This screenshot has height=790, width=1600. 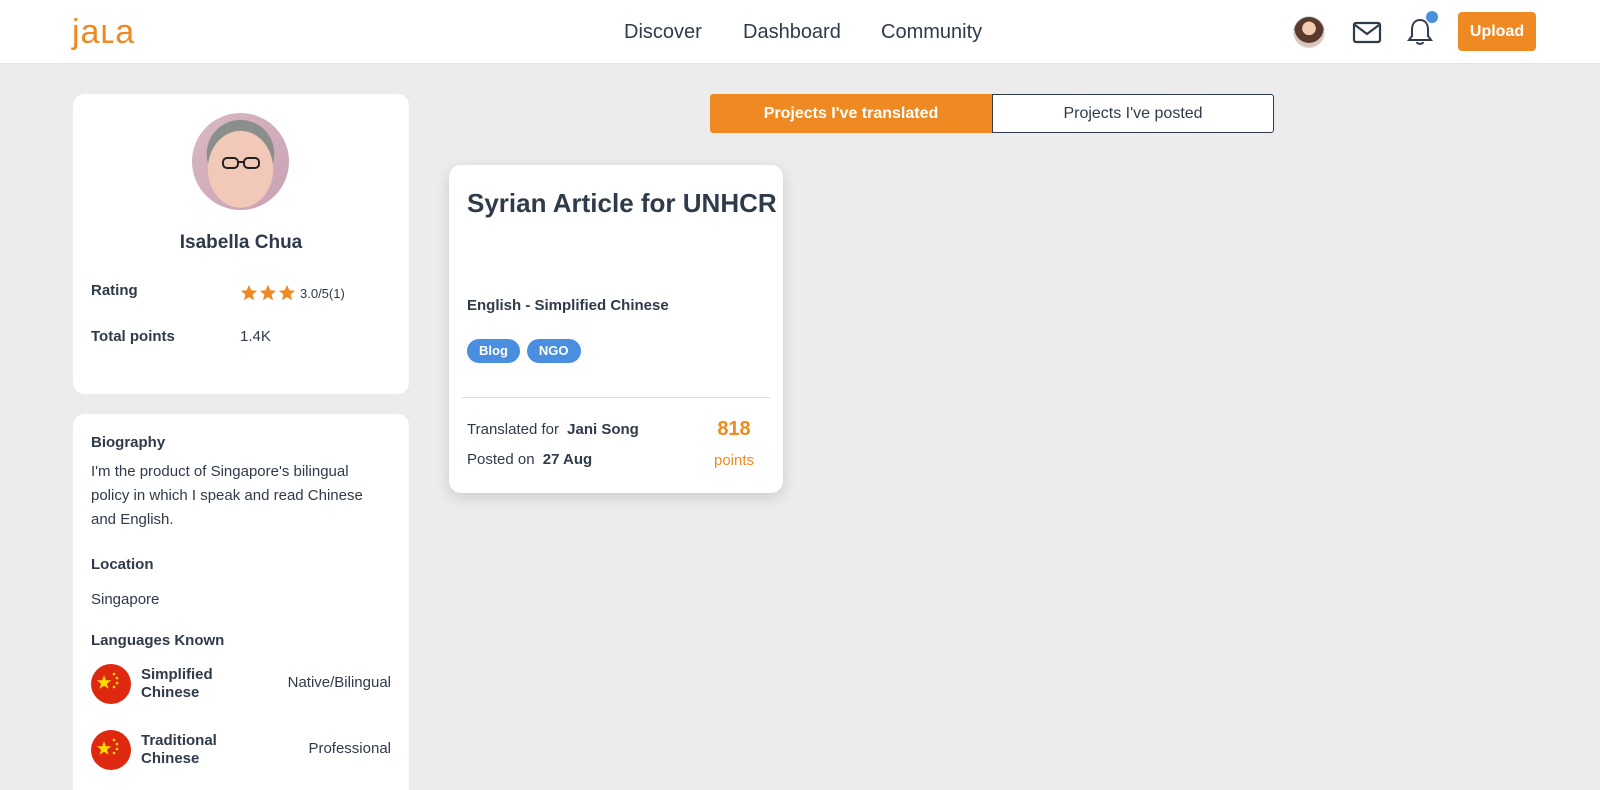 What do you see at coordinates (524, 351) in the screenshot?
I see `project-tags: Blog NGO` at bounding box center [524, 351].